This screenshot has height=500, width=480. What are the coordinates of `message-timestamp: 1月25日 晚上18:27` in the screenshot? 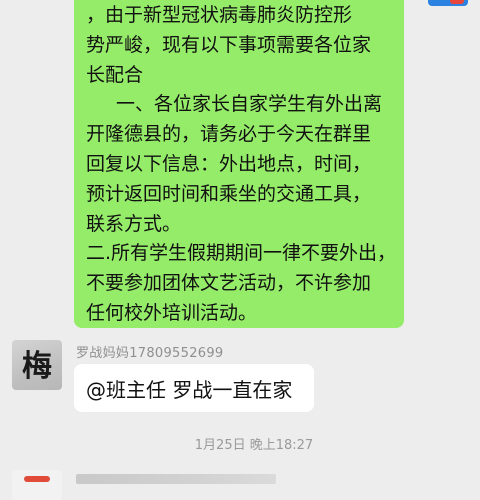 It's located at (240, 443).